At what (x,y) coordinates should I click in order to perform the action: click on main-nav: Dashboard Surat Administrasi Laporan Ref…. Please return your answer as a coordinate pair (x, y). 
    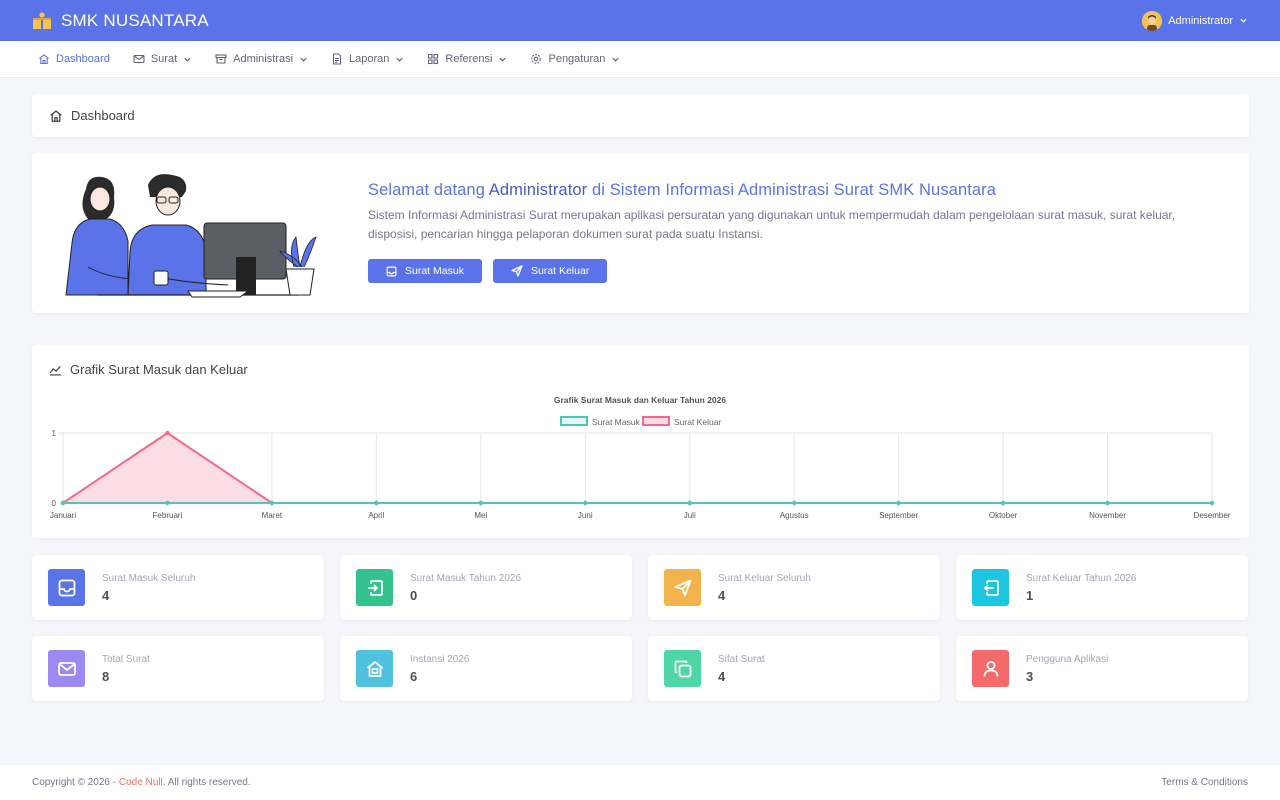
    Looking at the image, I should click on (640, 59).